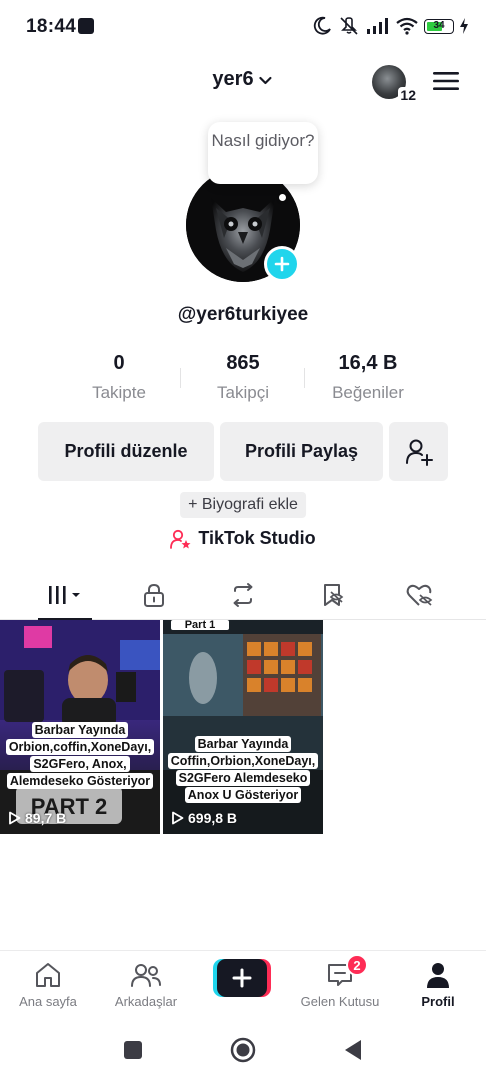  Describe the element at coordinates (368, 377) in the screenshot. I see `likes-stat: 16,4 B Beğeniler` at that location.